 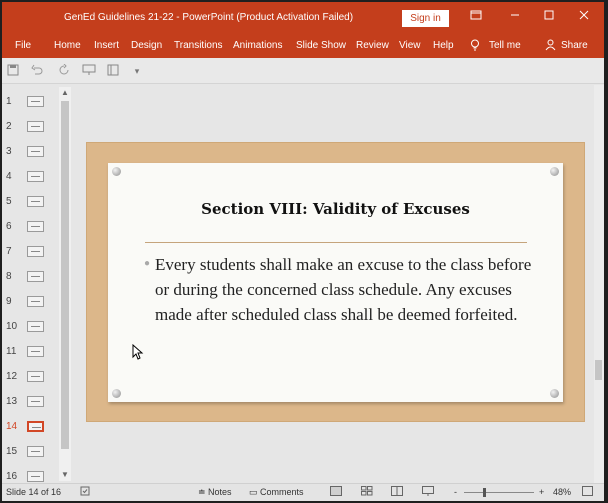 I want to click on slide-thumbnail-active: 14, so click(x=32, y=427).